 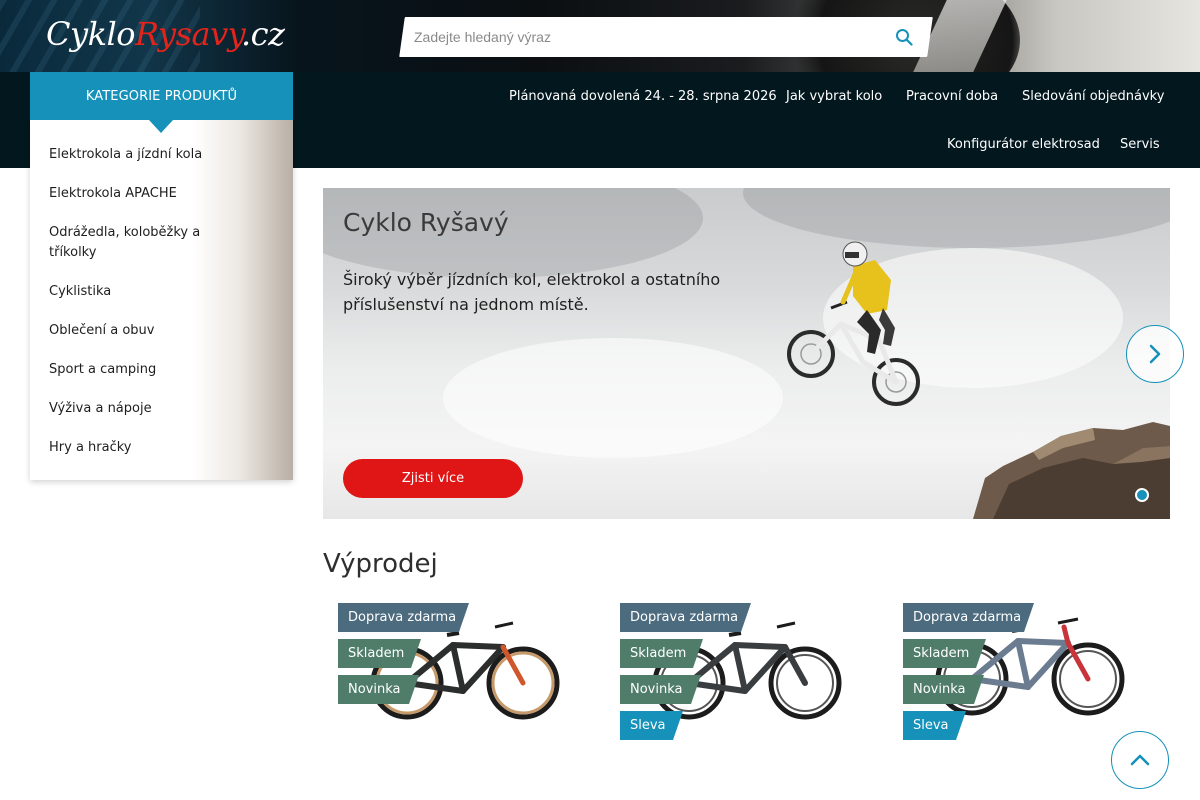 I want to click on nav-link-vacation: Plánovaná dovolená 24. - 28. srpna 2026, so click(x=643, y=97).